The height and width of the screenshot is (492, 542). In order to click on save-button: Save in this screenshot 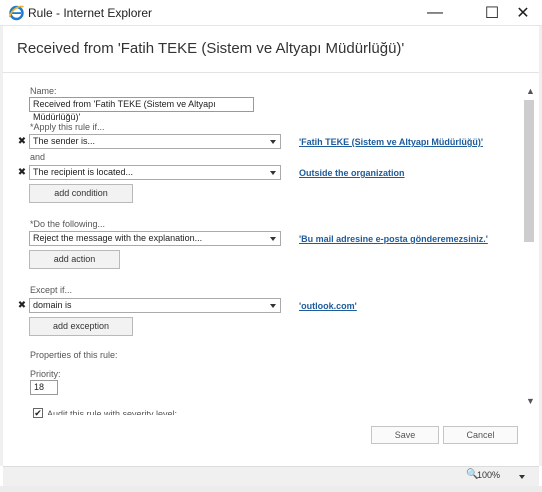, I will do `click(405, 435)`.